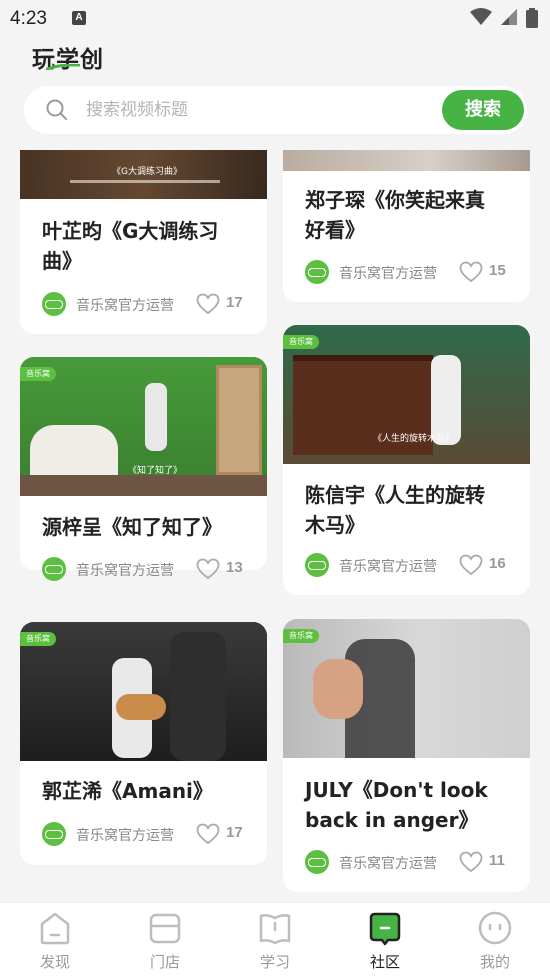 This screenshot has height=979, width=550. Describe the element at coordinates (55, 928) in the screenshot. I see `home-icon` at that location.